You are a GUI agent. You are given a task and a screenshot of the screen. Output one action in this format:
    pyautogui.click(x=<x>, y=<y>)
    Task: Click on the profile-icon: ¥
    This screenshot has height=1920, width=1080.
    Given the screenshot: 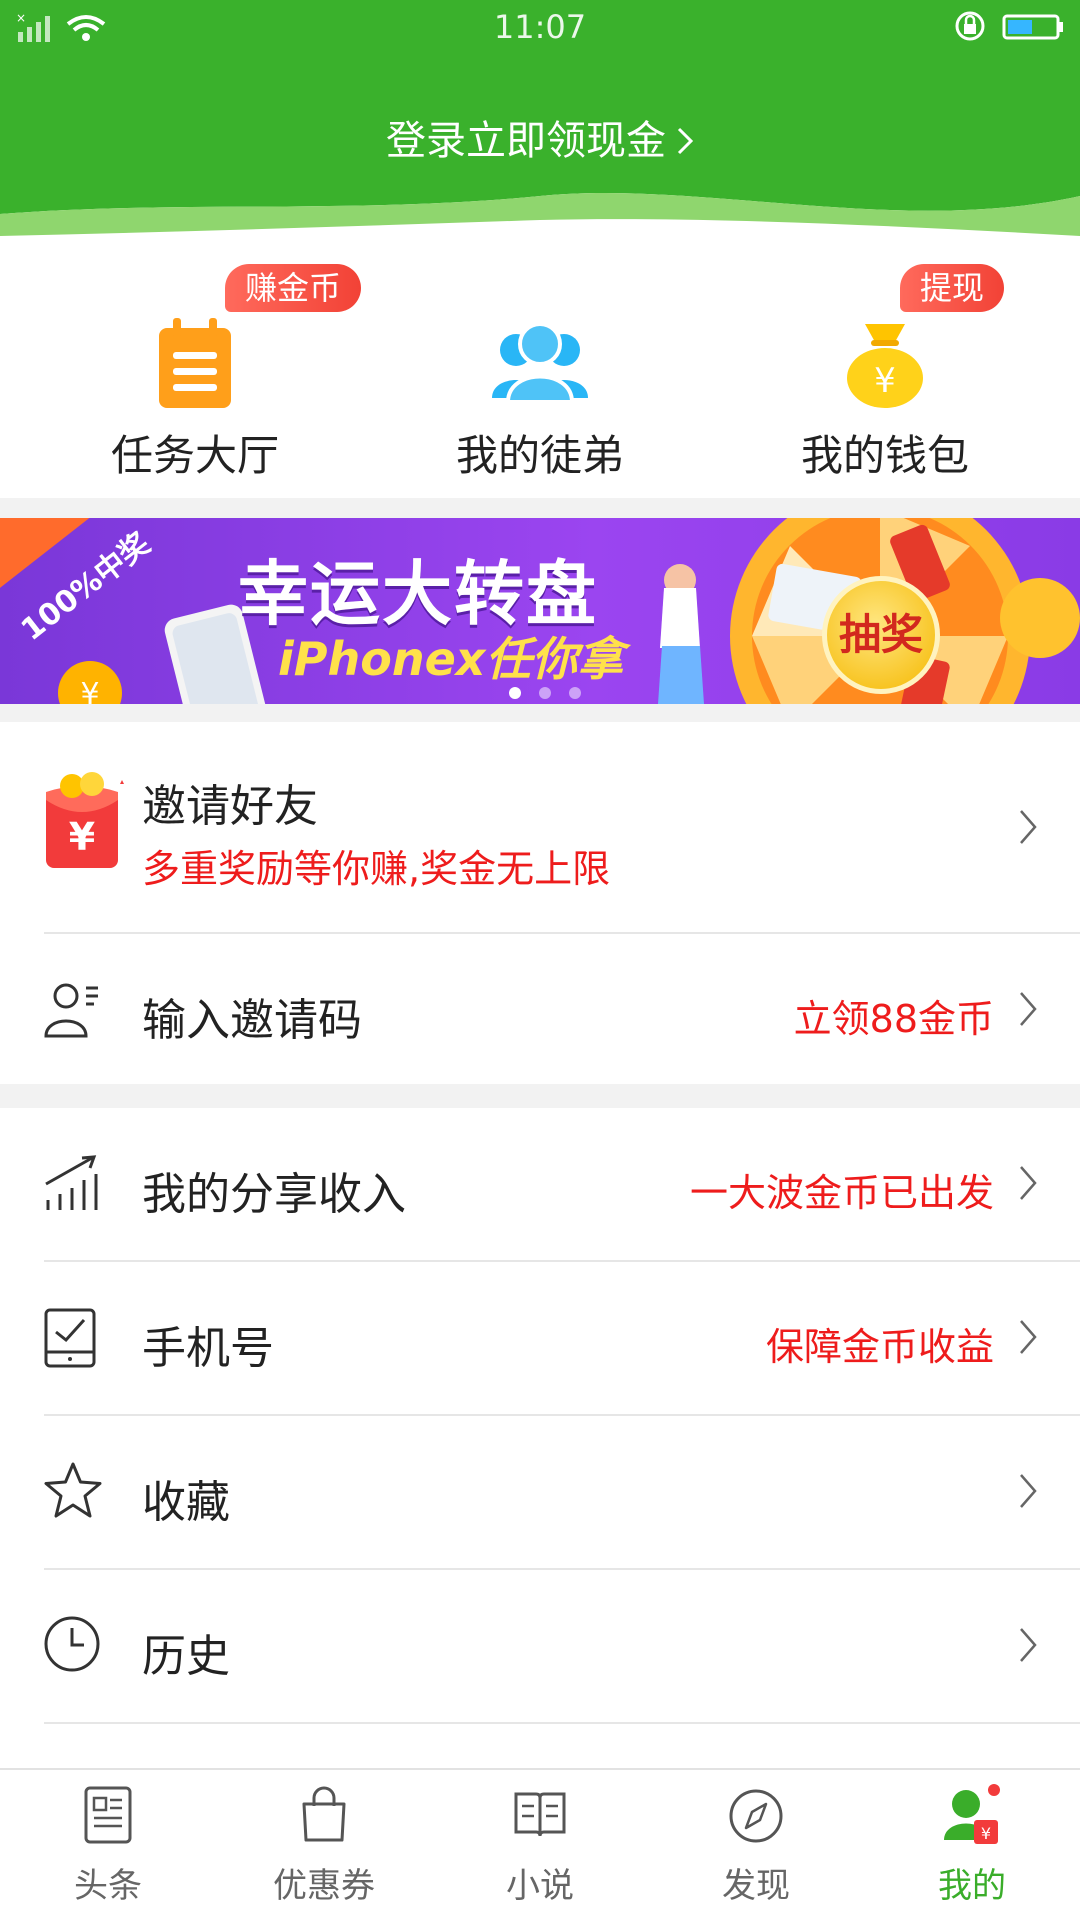 What is the action you would take?
    pyautogui.click(x=972, y=1814)
    